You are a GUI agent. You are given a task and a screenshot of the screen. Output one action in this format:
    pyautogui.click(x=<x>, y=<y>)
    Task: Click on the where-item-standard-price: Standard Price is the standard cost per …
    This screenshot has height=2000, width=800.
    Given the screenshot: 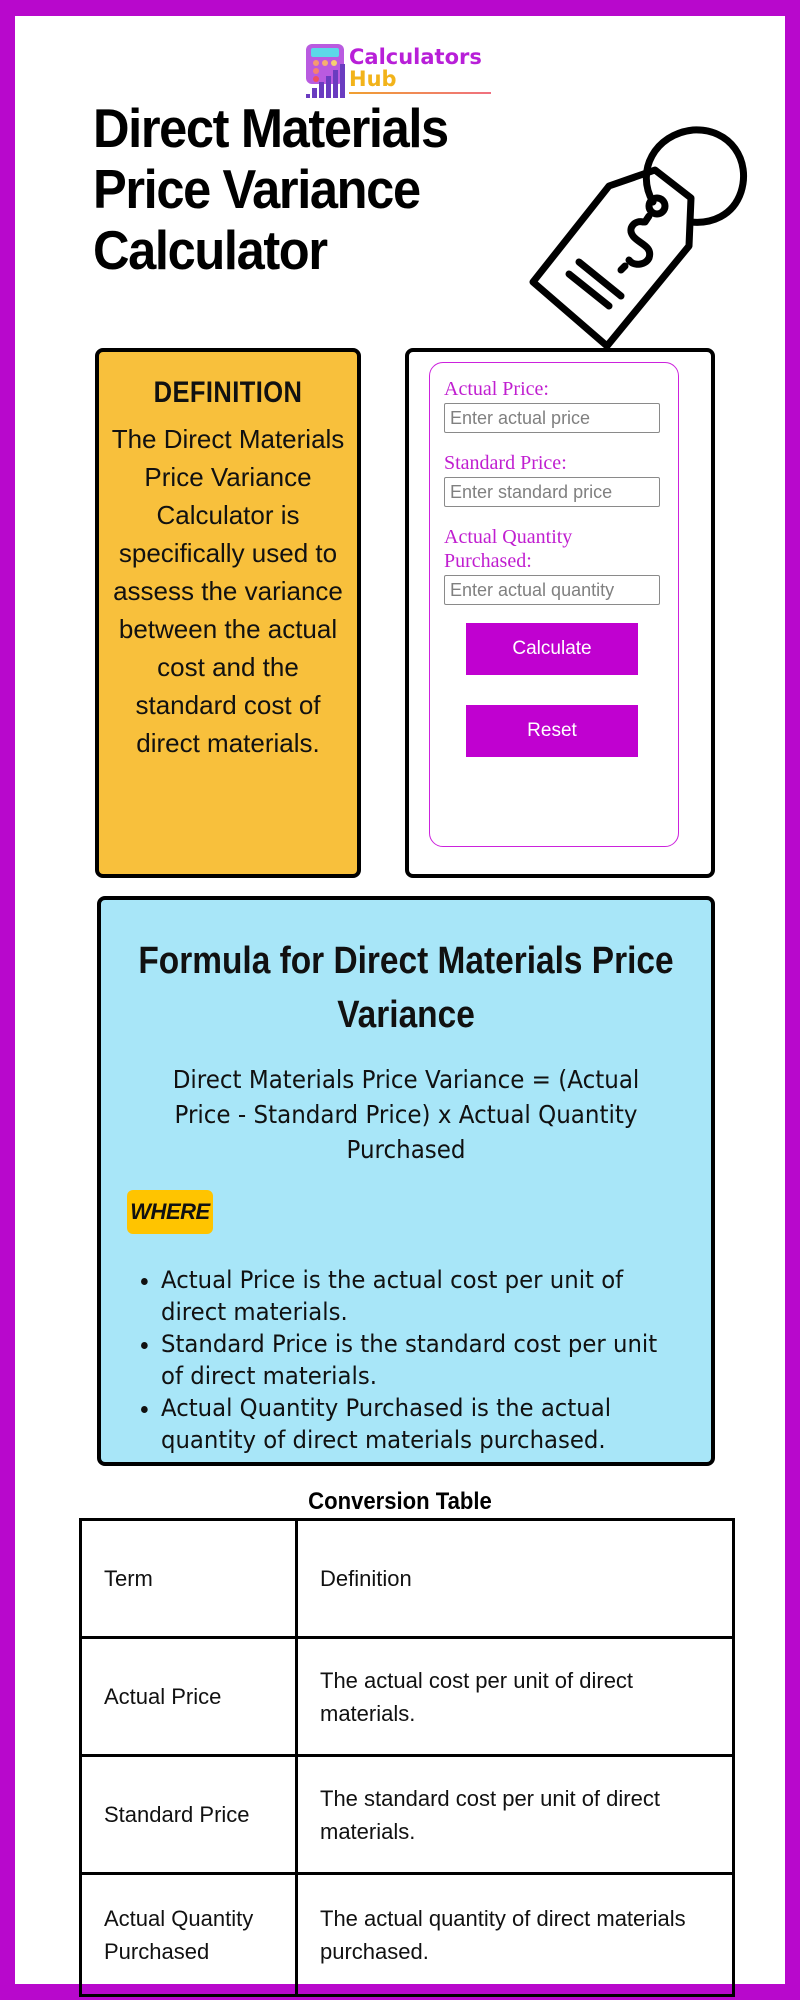 What is the action you would take?
    pyautogui.click(x=417, y=1360)
    